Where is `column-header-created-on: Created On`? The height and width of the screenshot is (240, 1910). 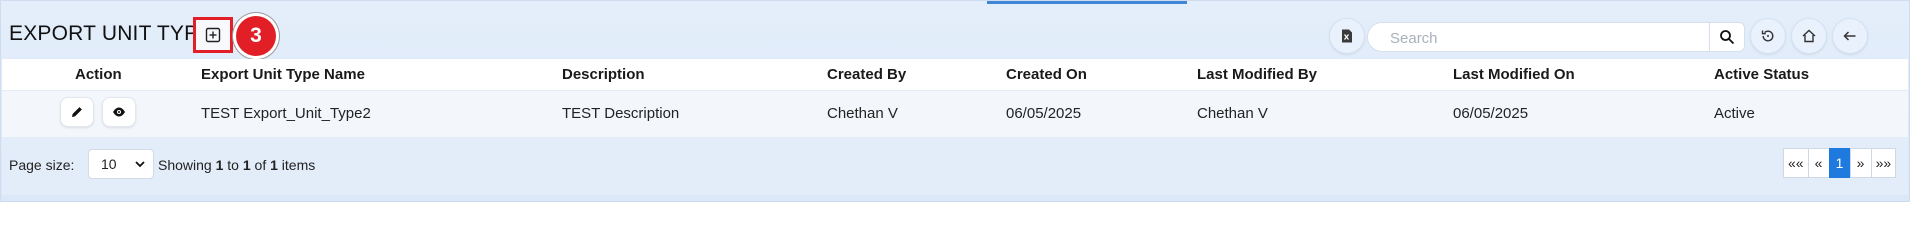 column-header-created-on: Created On is located at coordinates (1046, 74).